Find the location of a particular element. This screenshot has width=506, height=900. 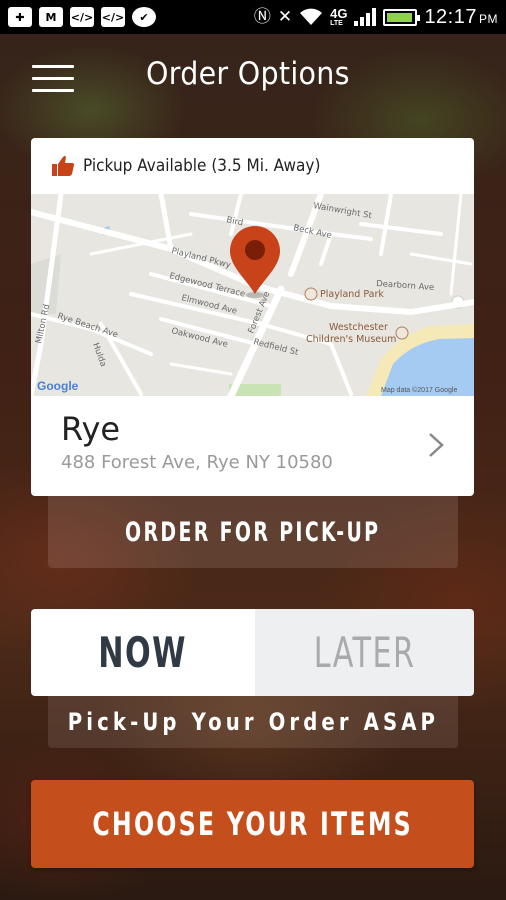

toggle-now-label: NOW is located at coordinates (143, 652).